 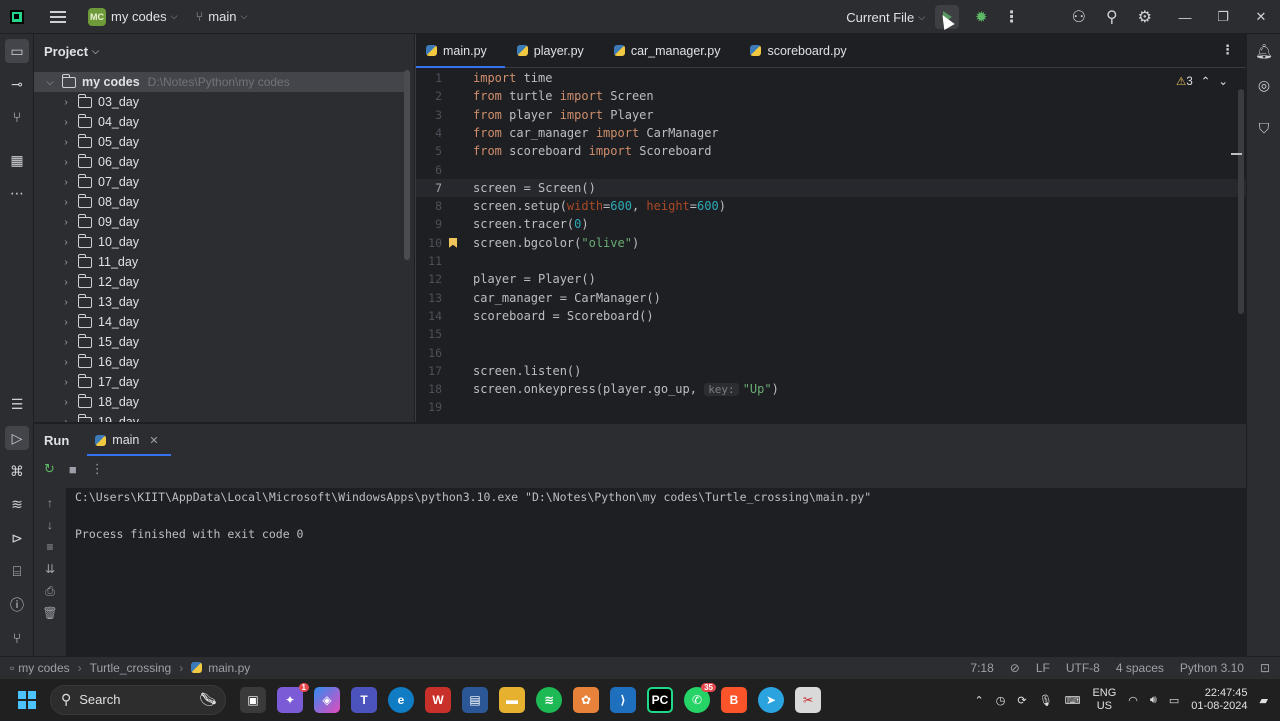 What do you see at coordinates (219, 302) in the screenshot?
I see `tree-folder-row: › 13_day` at bounding box center [219, 302].